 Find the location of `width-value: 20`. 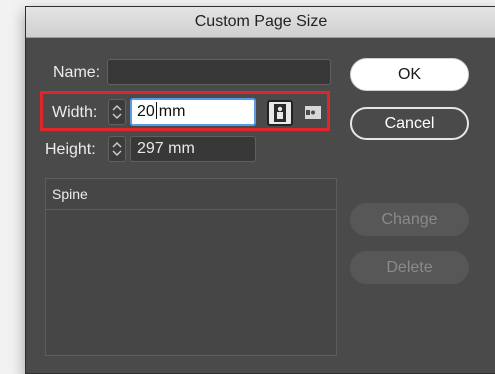

width-value: 20 is located at coordinates (146, 111).